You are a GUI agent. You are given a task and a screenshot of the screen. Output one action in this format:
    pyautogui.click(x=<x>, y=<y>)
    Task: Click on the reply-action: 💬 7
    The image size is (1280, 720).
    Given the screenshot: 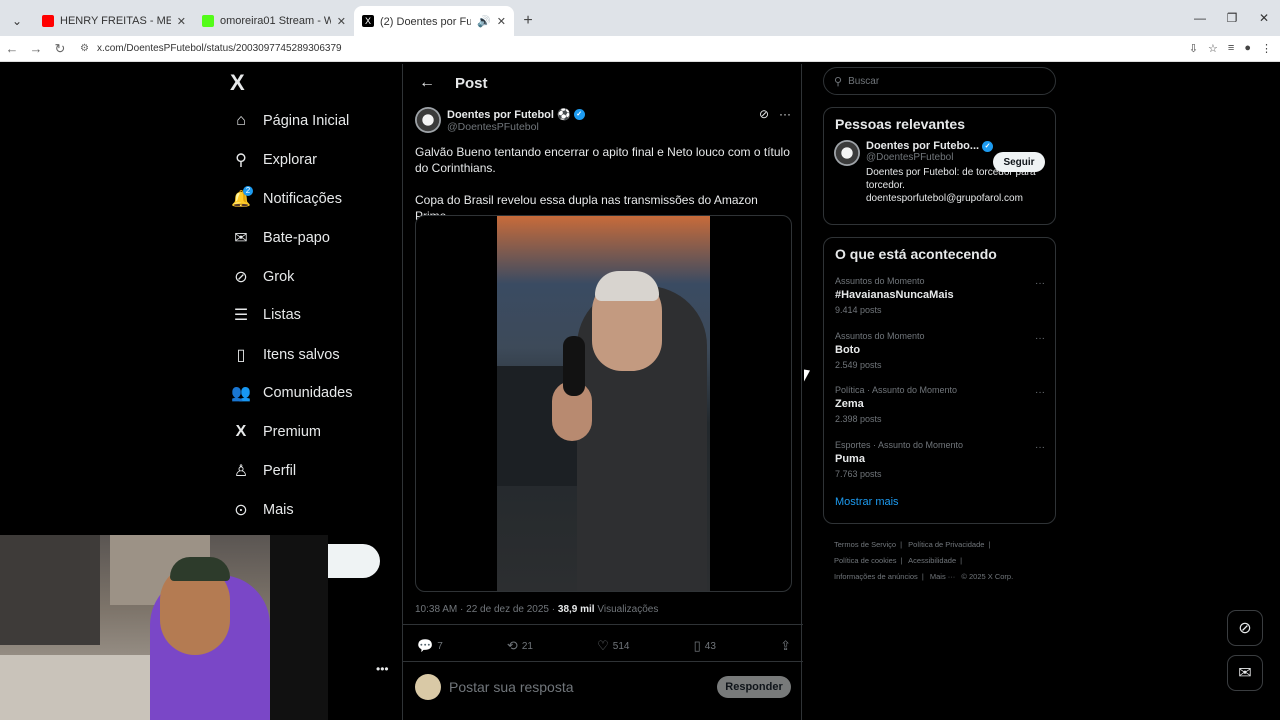 What is the action you would take?
    pyautogui.click(x=430, y=646)
    